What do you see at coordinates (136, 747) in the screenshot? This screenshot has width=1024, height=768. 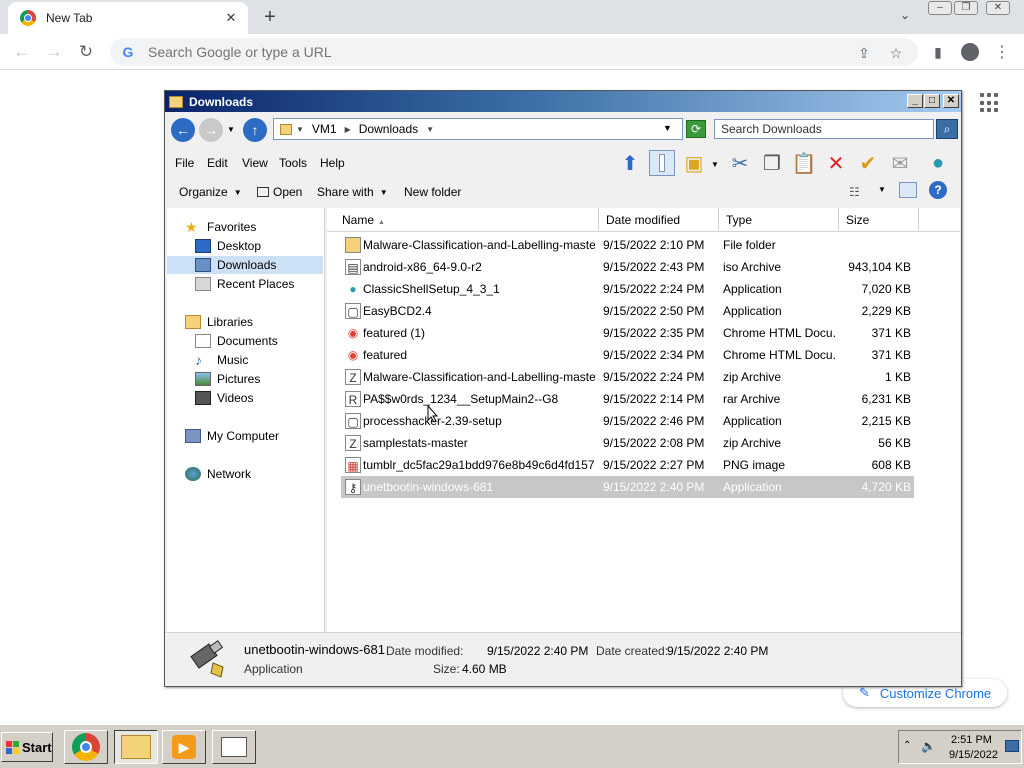 I see `taskbar-explorer` at bounding box center [136, 747].